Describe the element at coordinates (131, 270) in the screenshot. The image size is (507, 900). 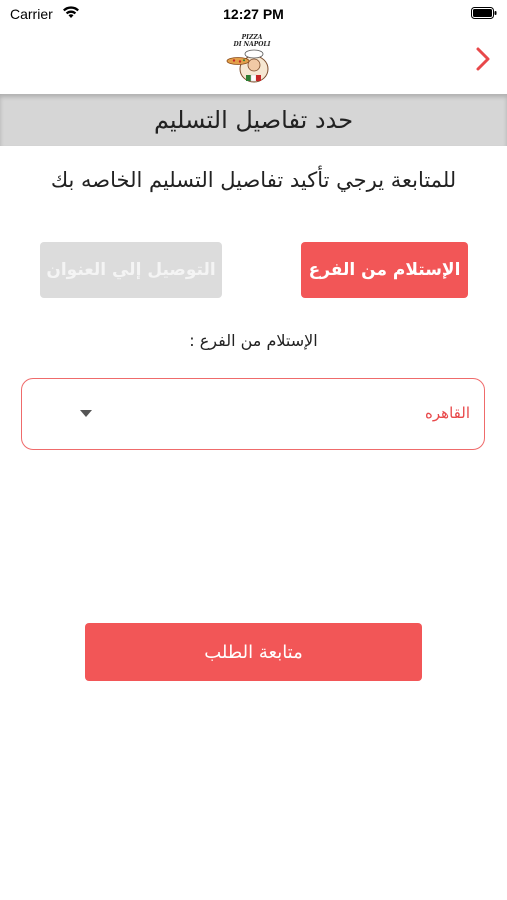
I see `delivery-to-address-button: التوصيل إلي العنوان` at that location.